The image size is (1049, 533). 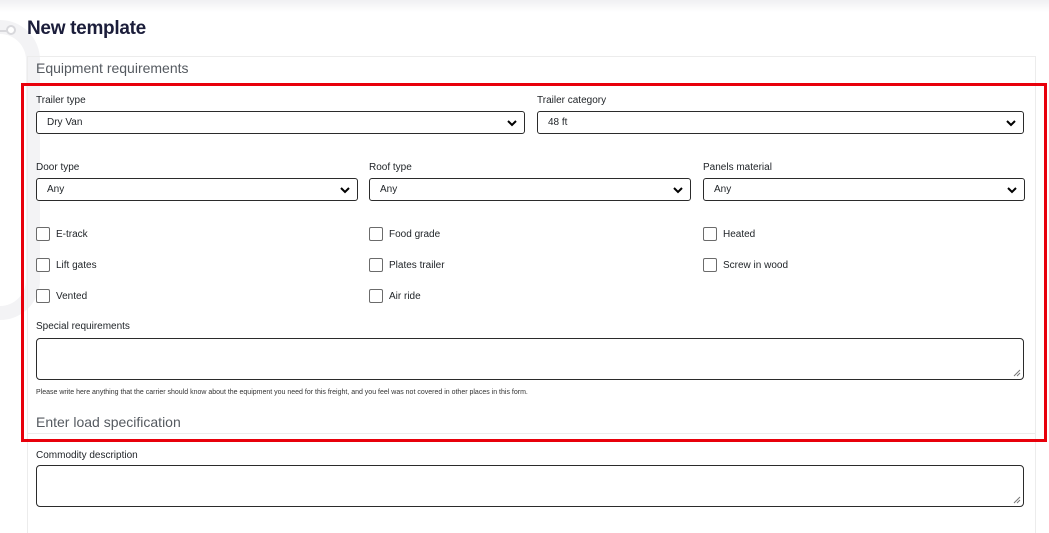 I want to click on page-title: New template, so click(x=86, y=28).